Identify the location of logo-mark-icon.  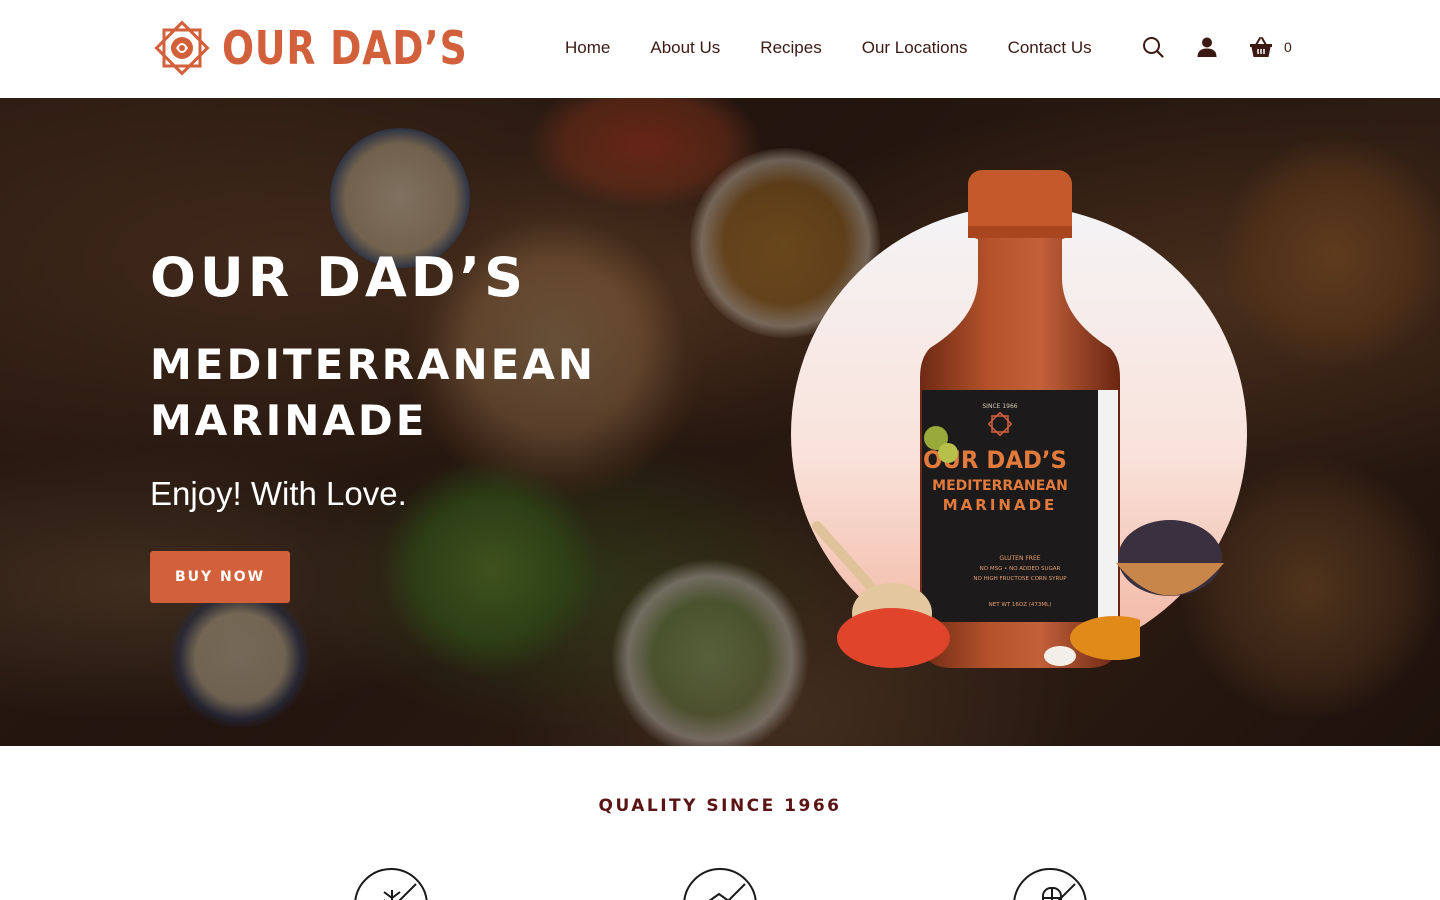
(182, 48).